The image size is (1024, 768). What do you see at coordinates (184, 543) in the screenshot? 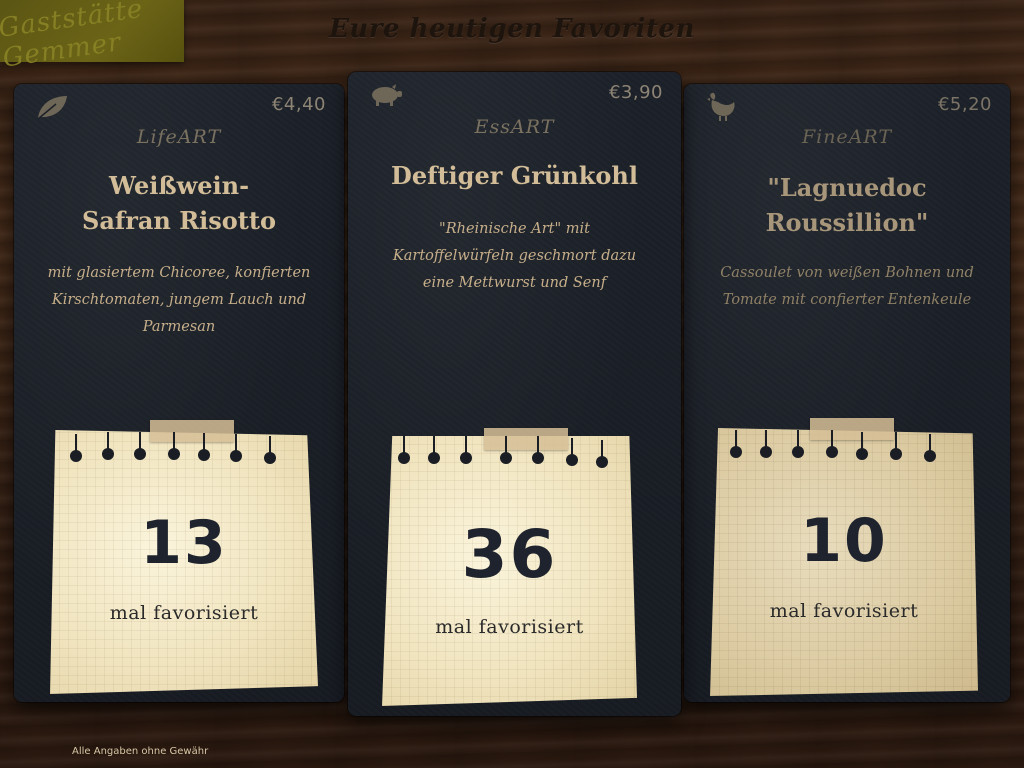
I see `favorite-count: 13` at bounding box center [184, 543].